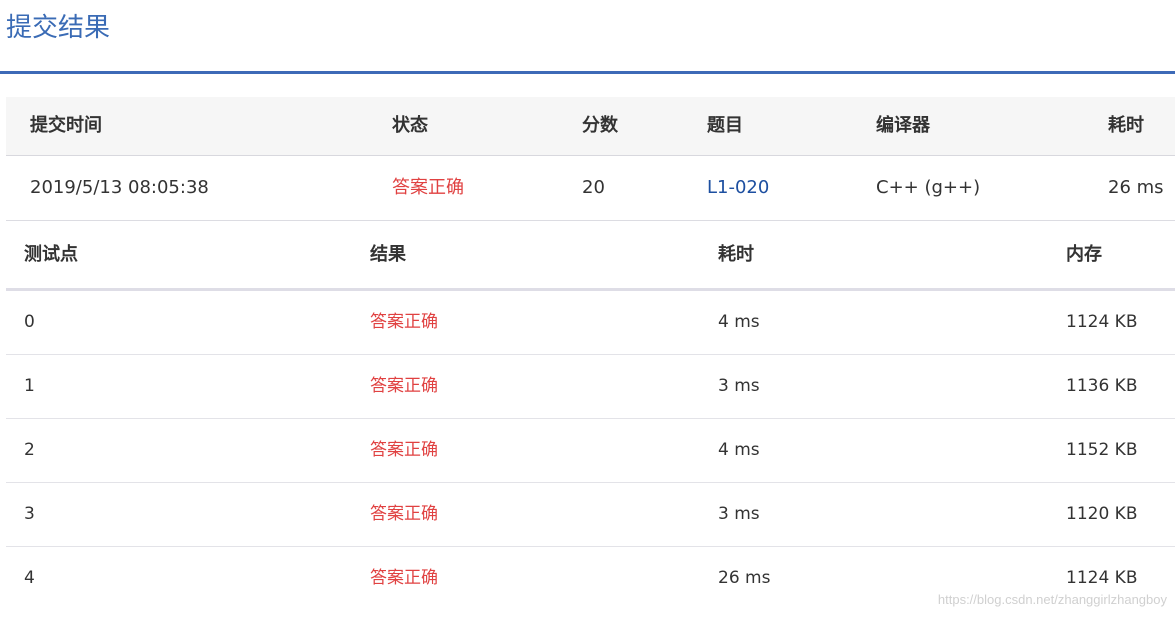 This screenshot has height=620, width=1175. I want to click on cases-header-row: 测试点 结果 耗时 内存, so click(590, 256).